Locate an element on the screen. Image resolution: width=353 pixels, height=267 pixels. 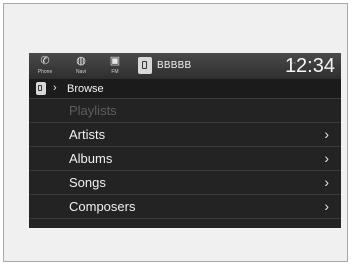
phone-button: ✆ Phone is located at coordinates (45, 66).